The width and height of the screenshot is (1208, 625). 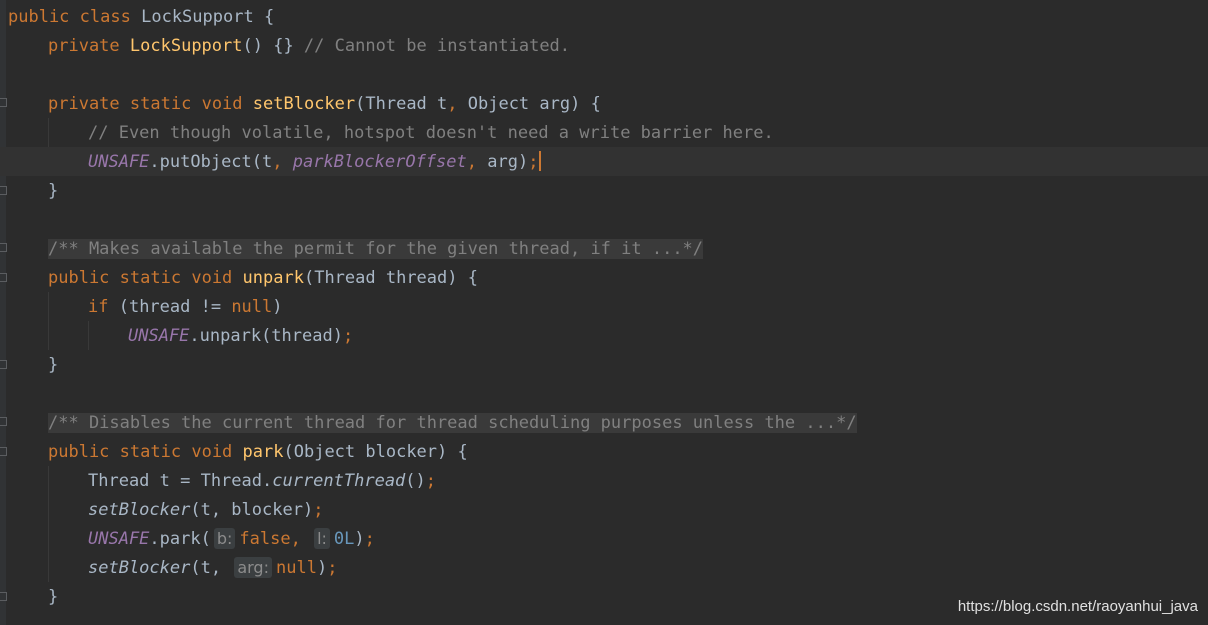 What do you see at coordinates (170, 307) in the screenshot?
I see `code-text: (thread !=` at bounding box center [170, 307].